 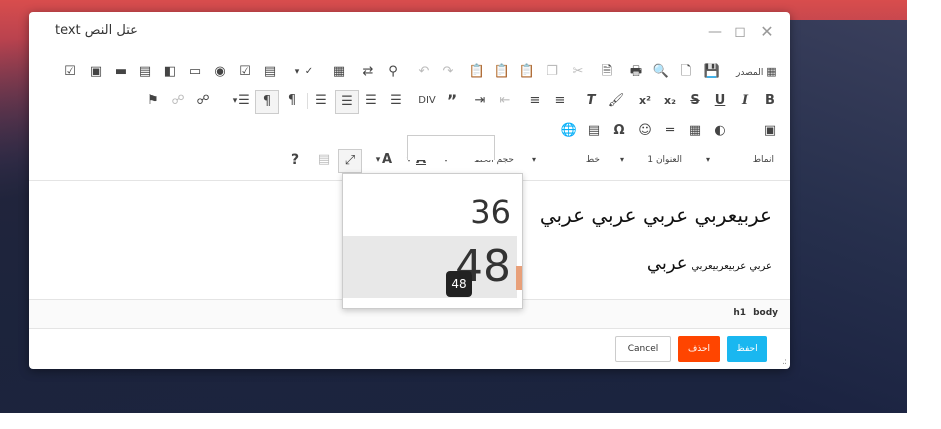 What do you see at coordinates (96, 30) in the screenshot?
I see `dialog-title: text عتل النص` at bounding box center [96, 30].